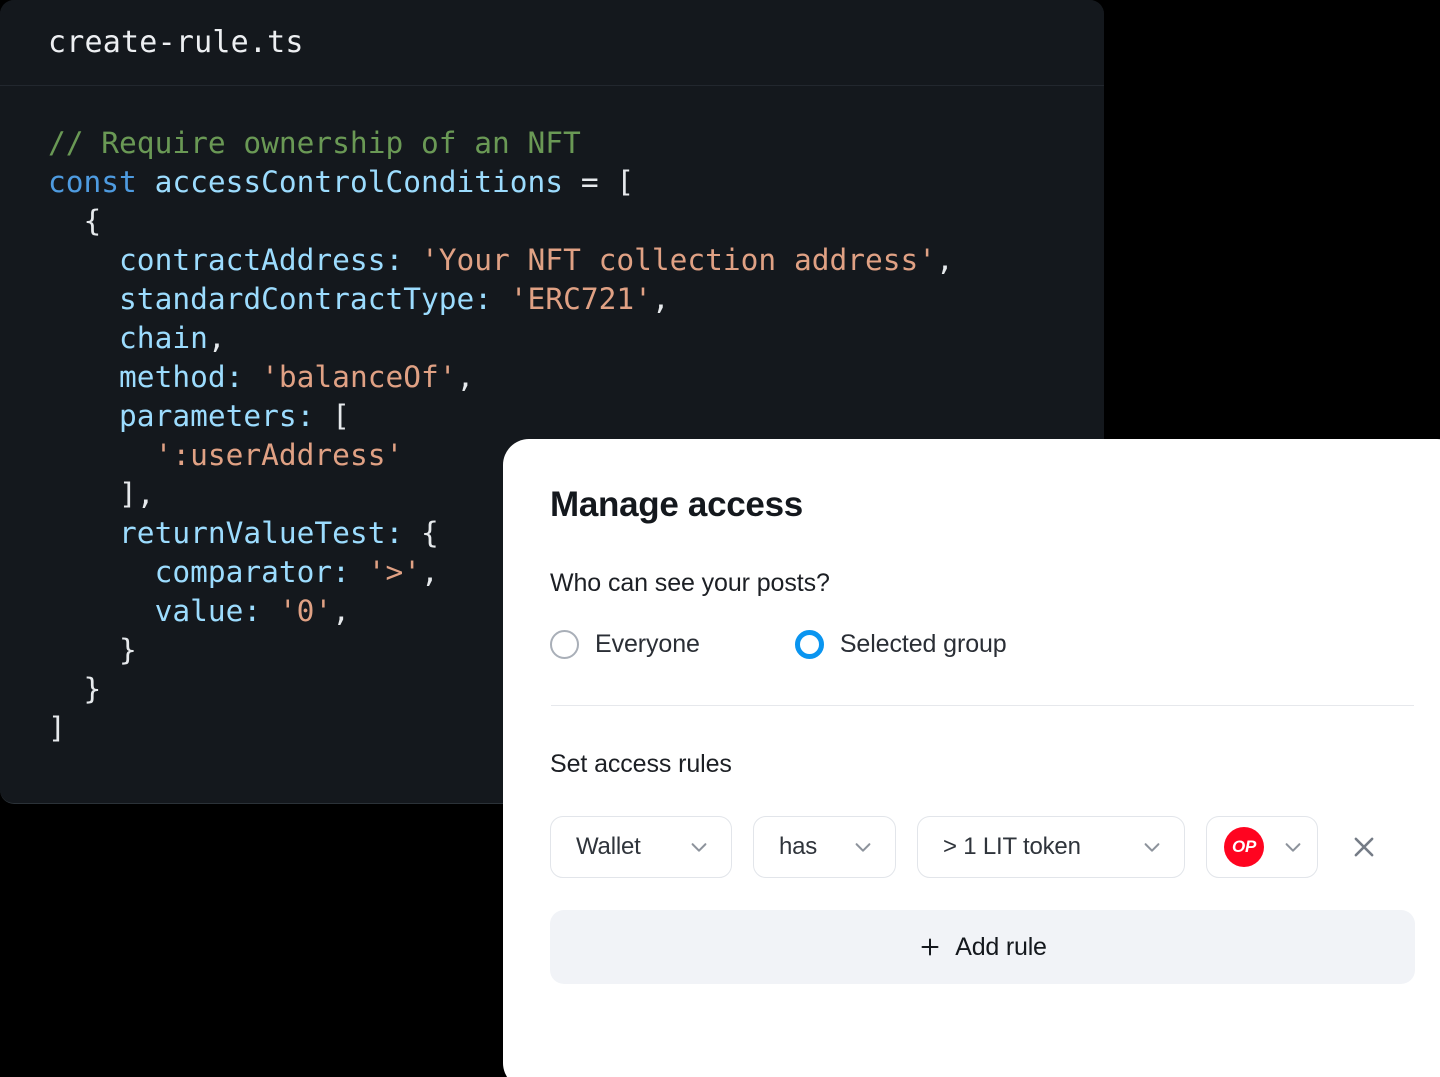  Describe the element at coordinates (982, 705) in the screenshot. I see `section-divider` at that location.